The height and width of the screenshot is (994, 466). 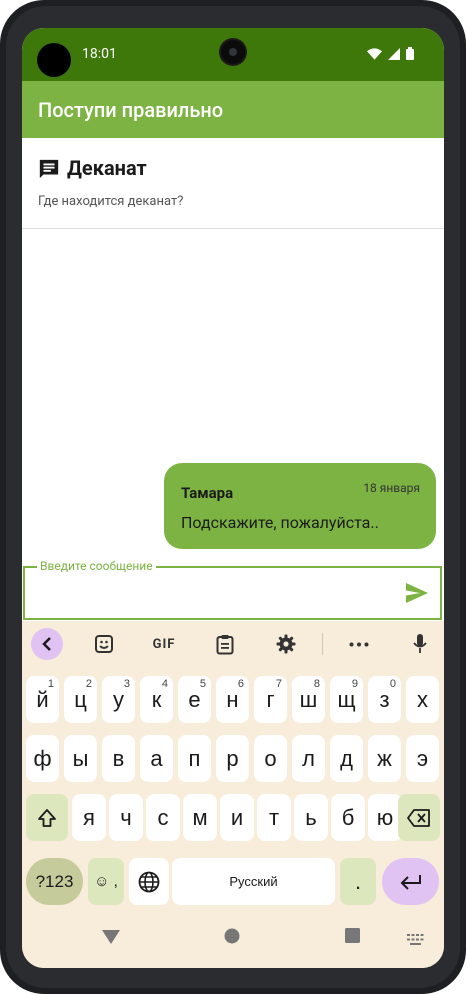 I want to click on language-key, so click(x=149, y=881).